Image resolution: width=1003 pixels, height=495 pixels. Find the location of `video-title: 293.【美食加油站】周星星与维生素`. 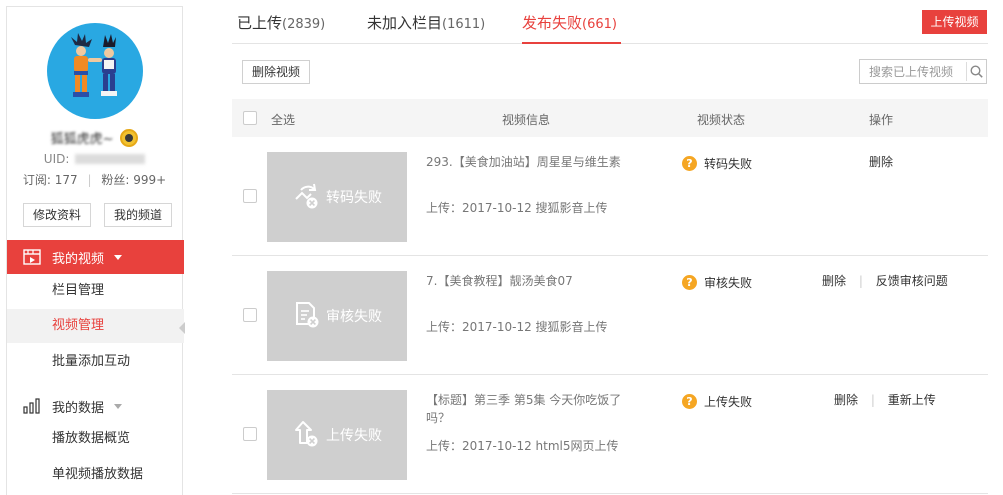

video-title: 293.【美食加油站】周星星与维生素 is located at coordinates (531, 162).